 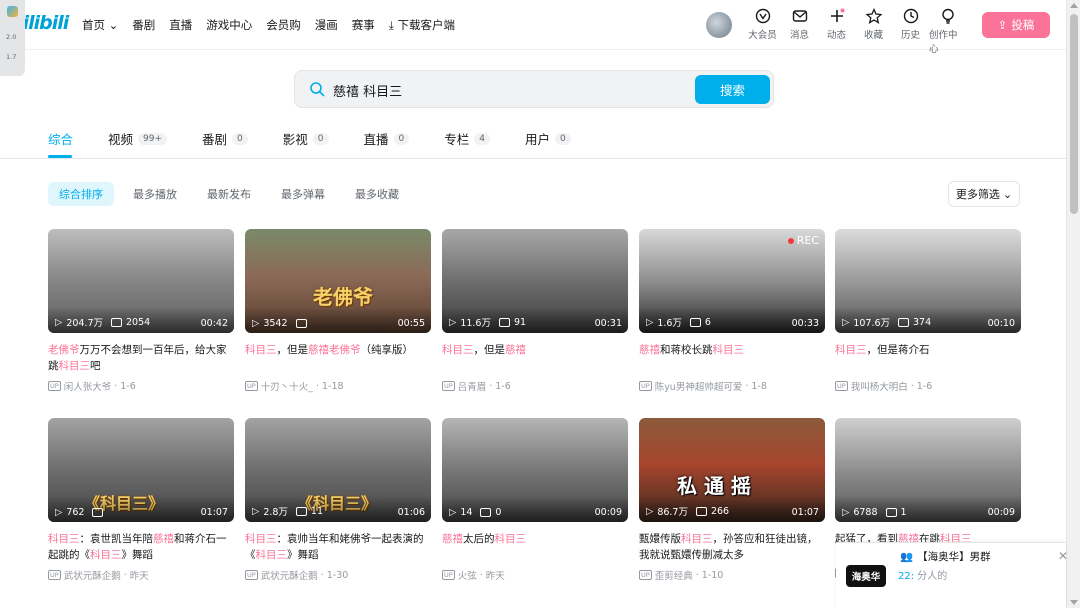 I want to click on popup-count: 22:, so click(x=906, y=576).